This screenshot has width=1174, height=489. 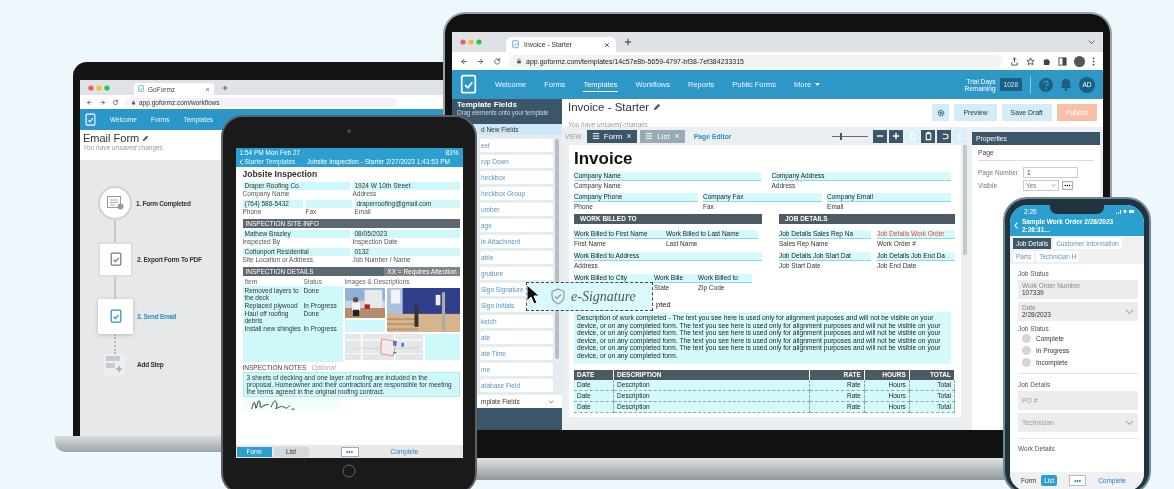 I want to click on zoom-in-button, so click(x=896, y=136).